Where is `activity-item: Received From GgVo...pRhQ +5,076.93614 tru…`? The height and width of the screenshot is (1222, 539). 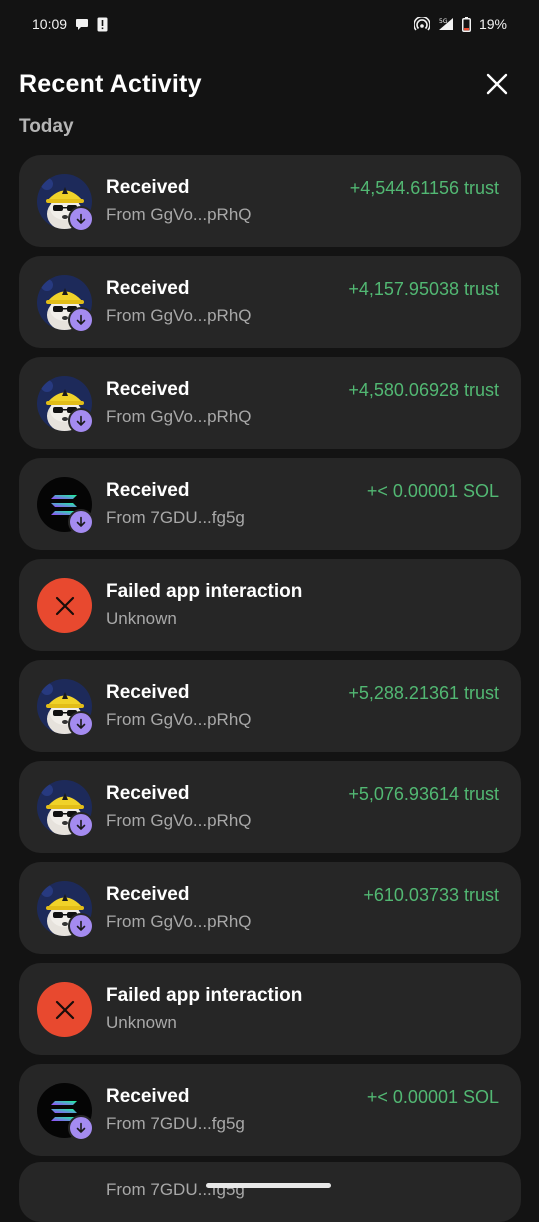 activity-item: Received From GgVo...pRhQ +5,076.93614 tru… is located at coordinates (270, 807).